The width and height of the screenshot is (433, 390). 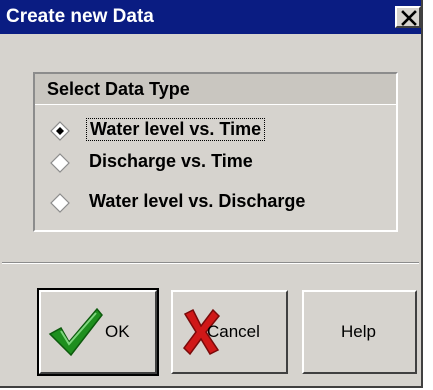 I want to click on close-button, so click(x=408, y=17).